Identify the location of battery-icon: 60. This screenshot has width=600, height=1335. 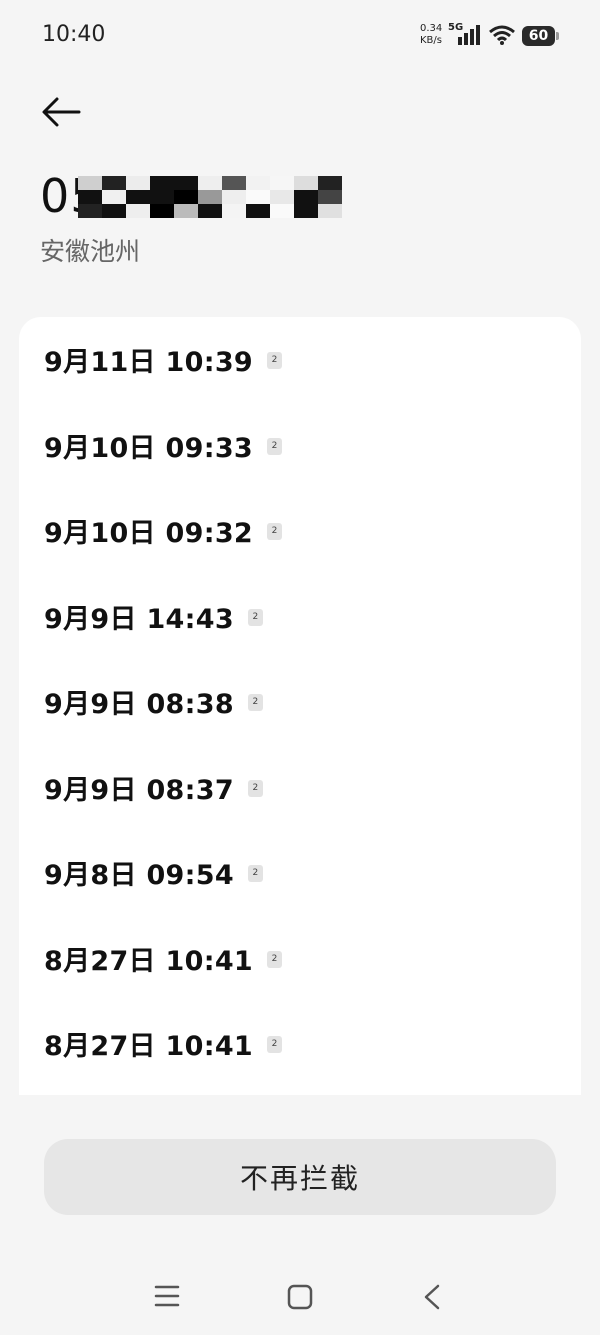
(538, 36).